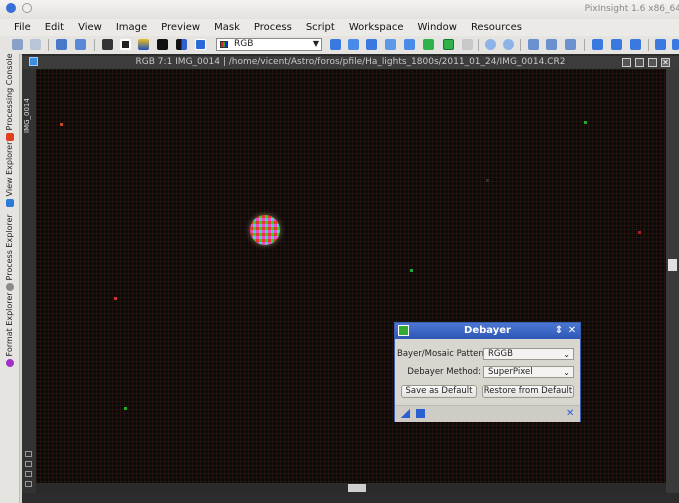  I want to click on star-blob, so click(265, 230).